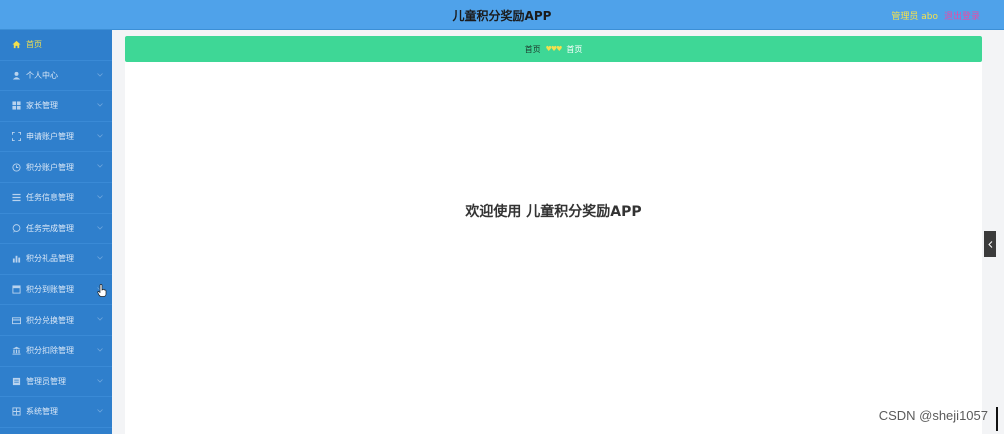 This screenshot has width=1004, height=434. I want to click on breadcrumb-home: 首页, so click(533, 49).